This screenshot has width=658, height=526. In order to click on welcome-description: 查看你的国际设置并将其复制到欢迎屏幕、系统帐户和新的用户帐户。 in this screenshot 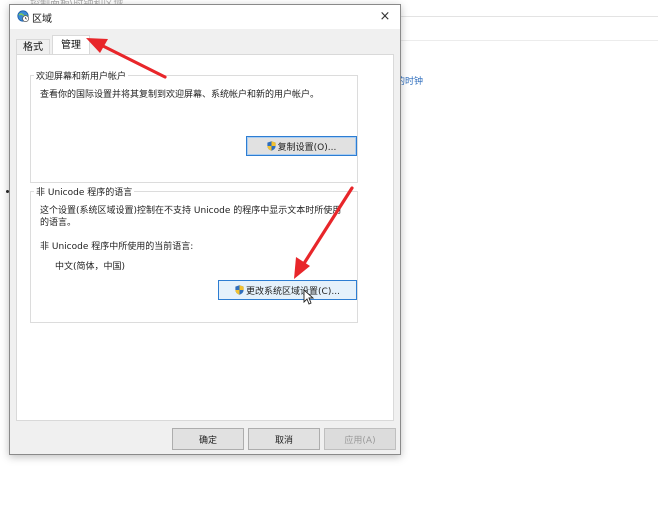, I will do `click(180, 95)`.